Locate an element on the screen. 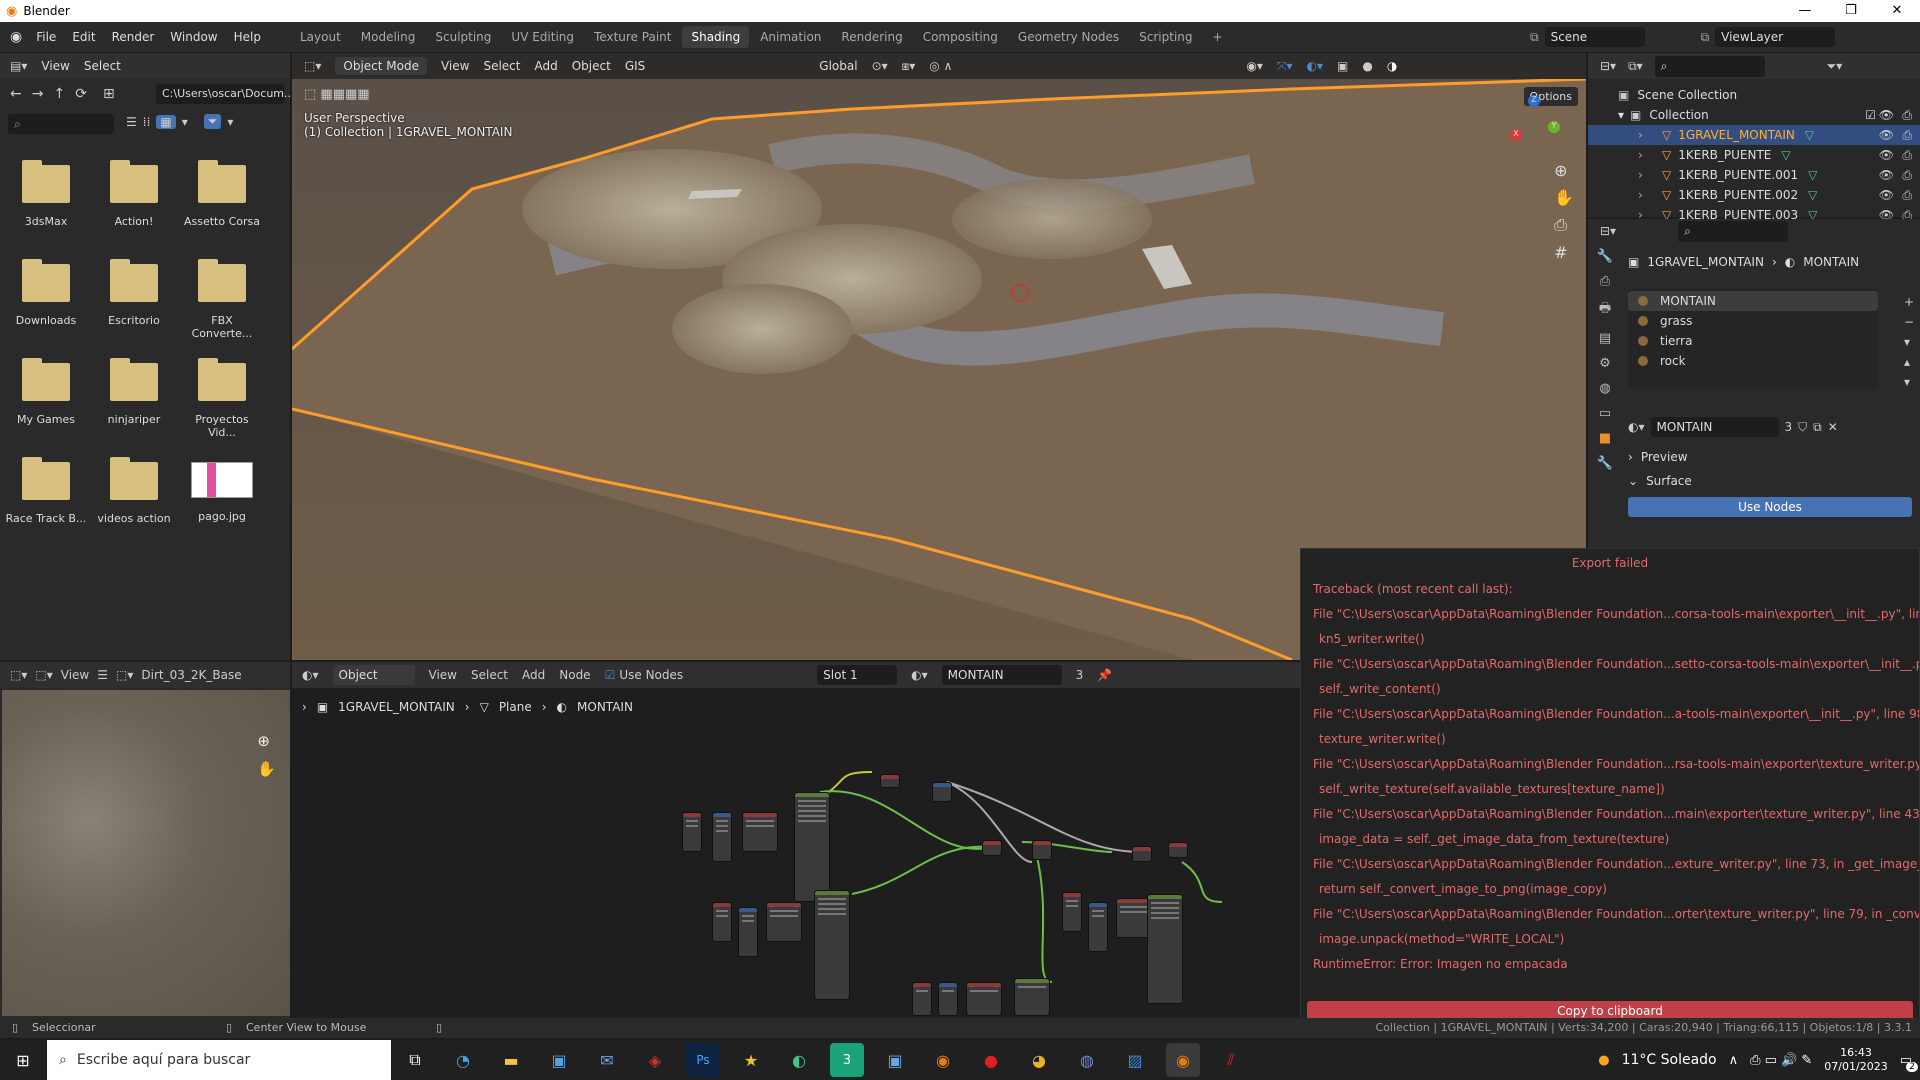 The width and height of the screenshot is (1920, 1080). thumbnails-icon: ▦ is located at coordinates (166, 121).